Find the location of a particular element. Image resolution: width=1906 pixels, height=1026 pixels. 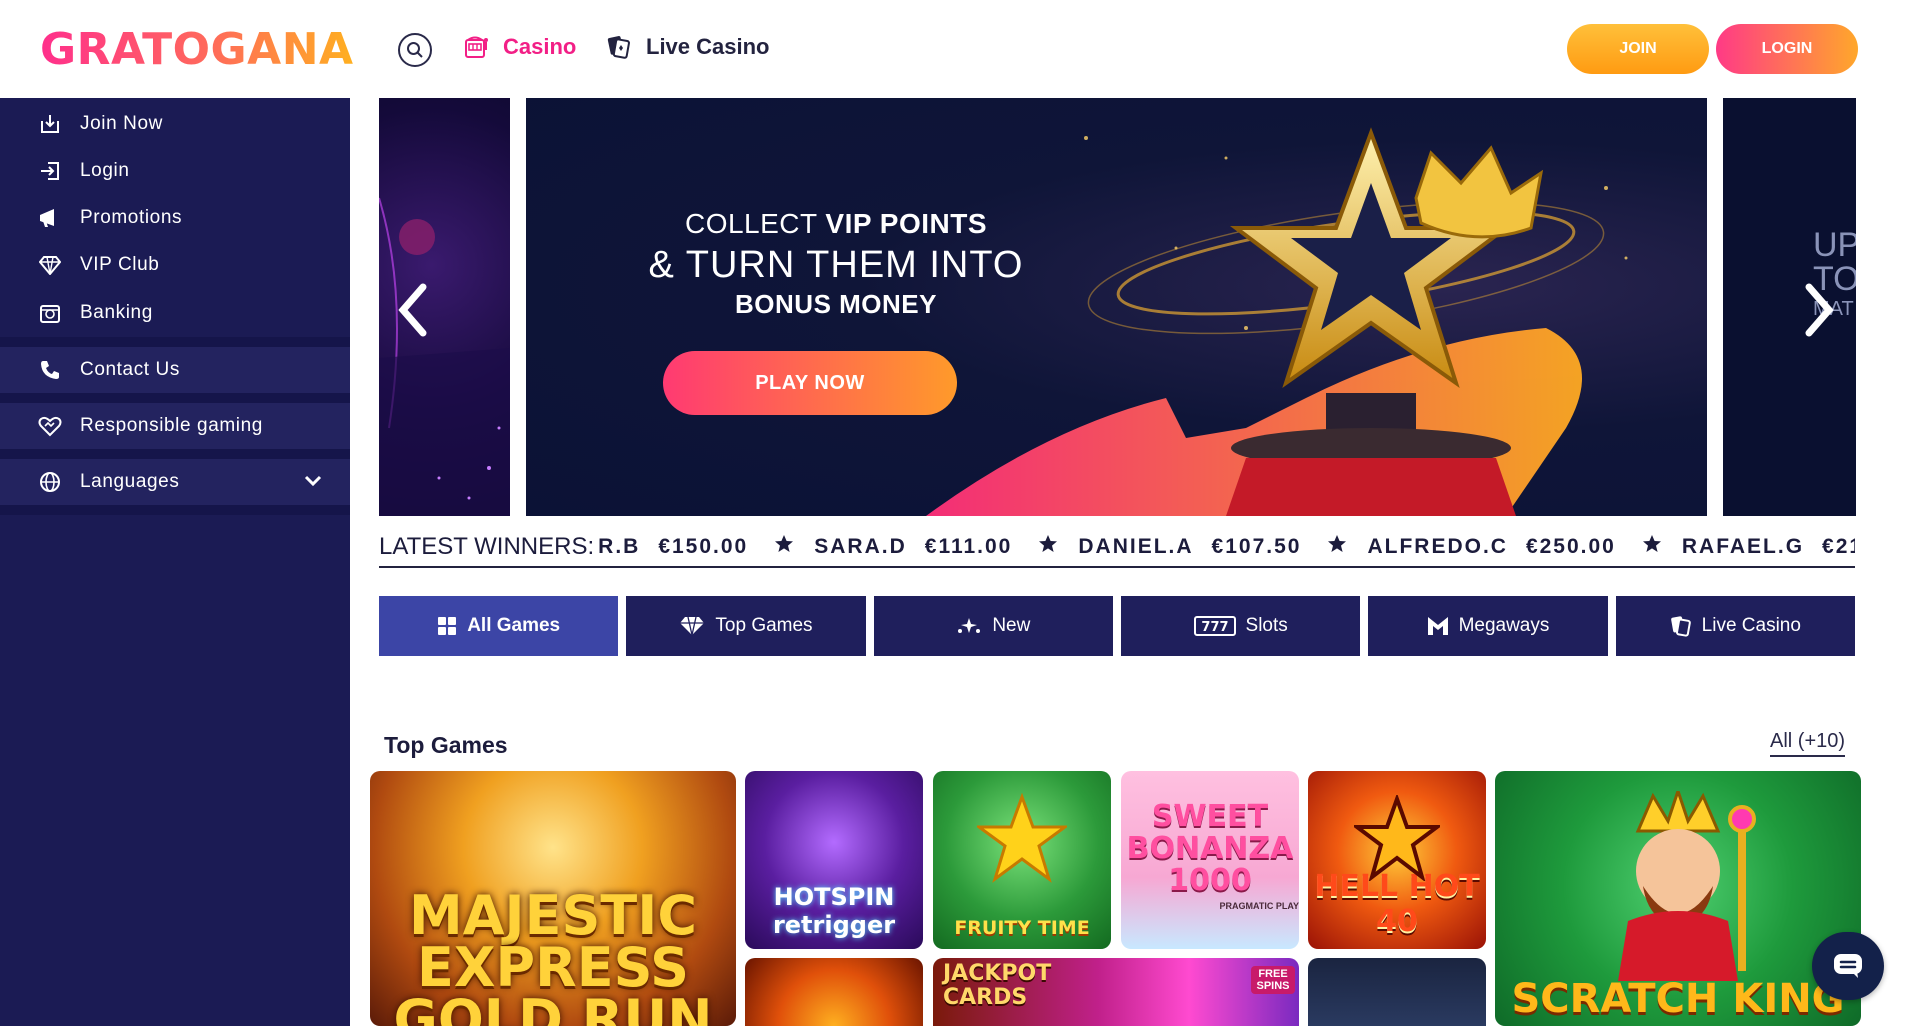

promo-line-2: & TURN THEM INTO is located at coordinates (836, 265).